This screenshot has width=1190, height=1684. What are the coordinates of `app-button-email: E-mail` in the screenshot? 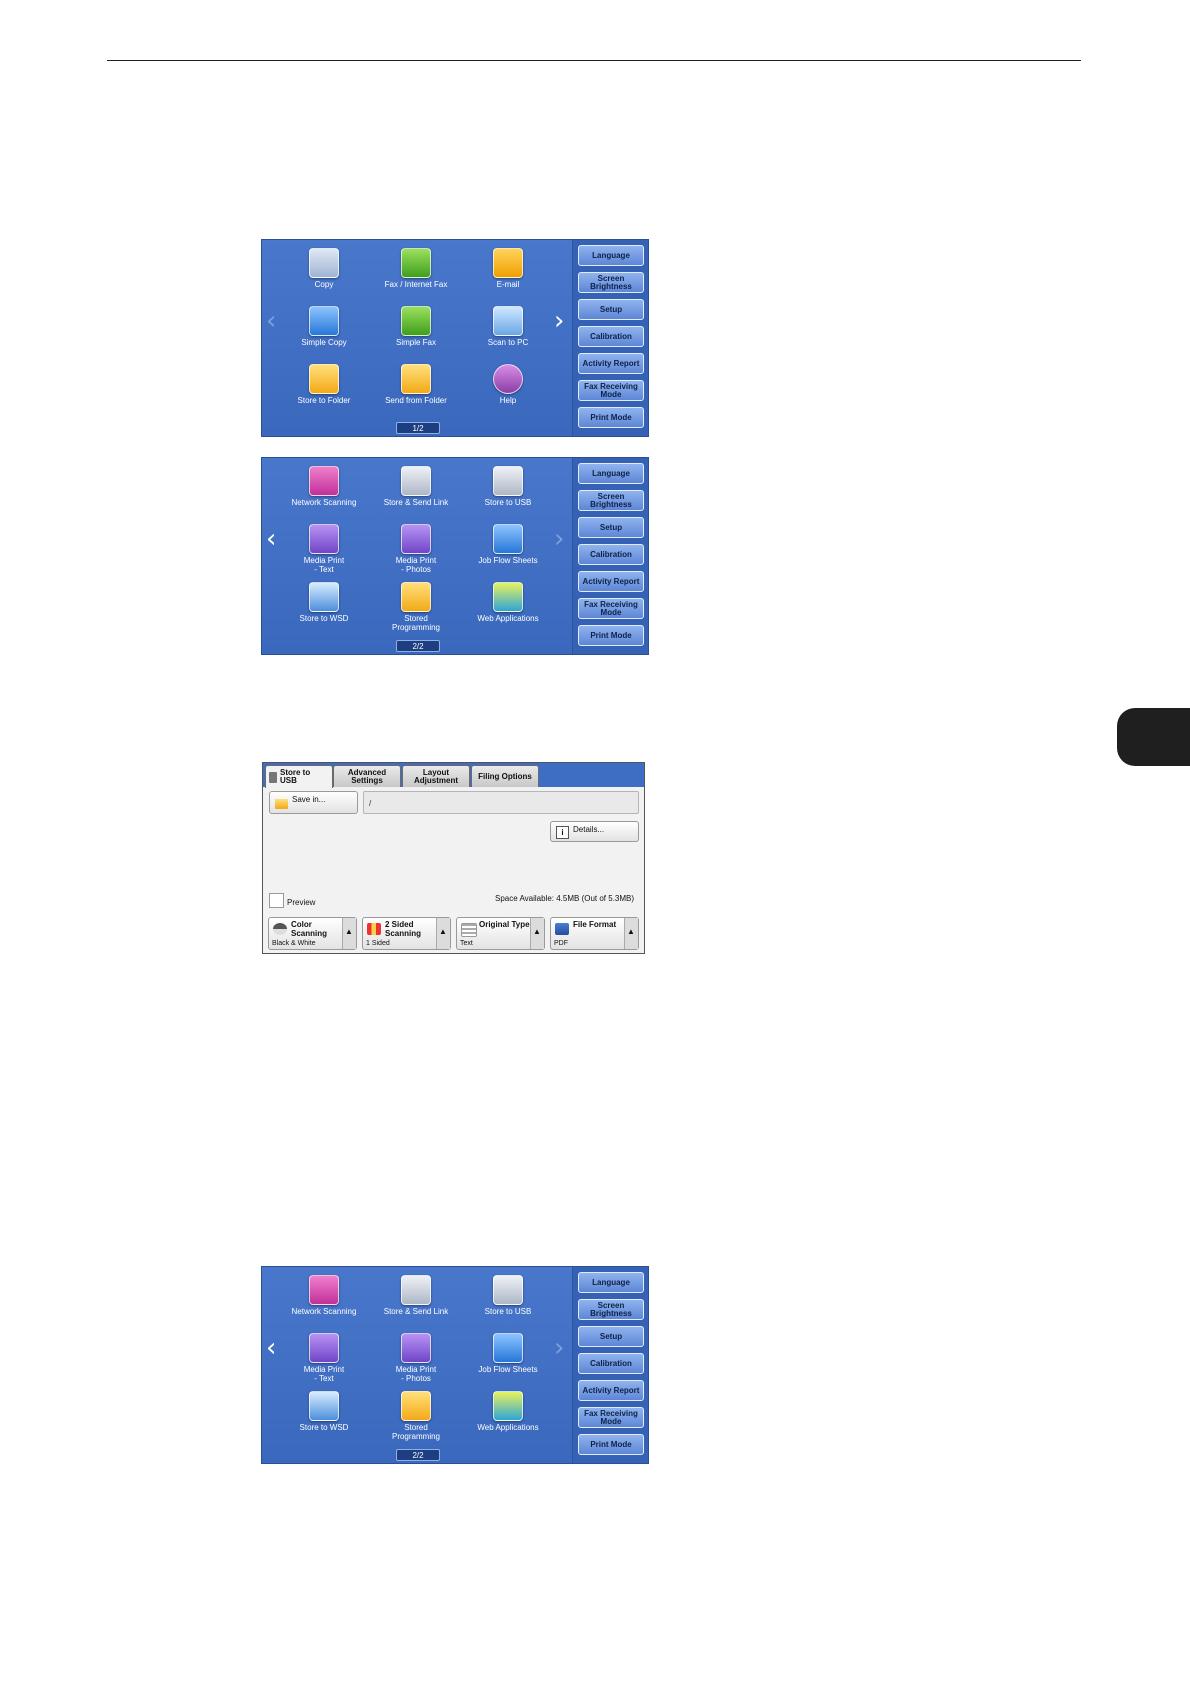 It's located at (508, 268).